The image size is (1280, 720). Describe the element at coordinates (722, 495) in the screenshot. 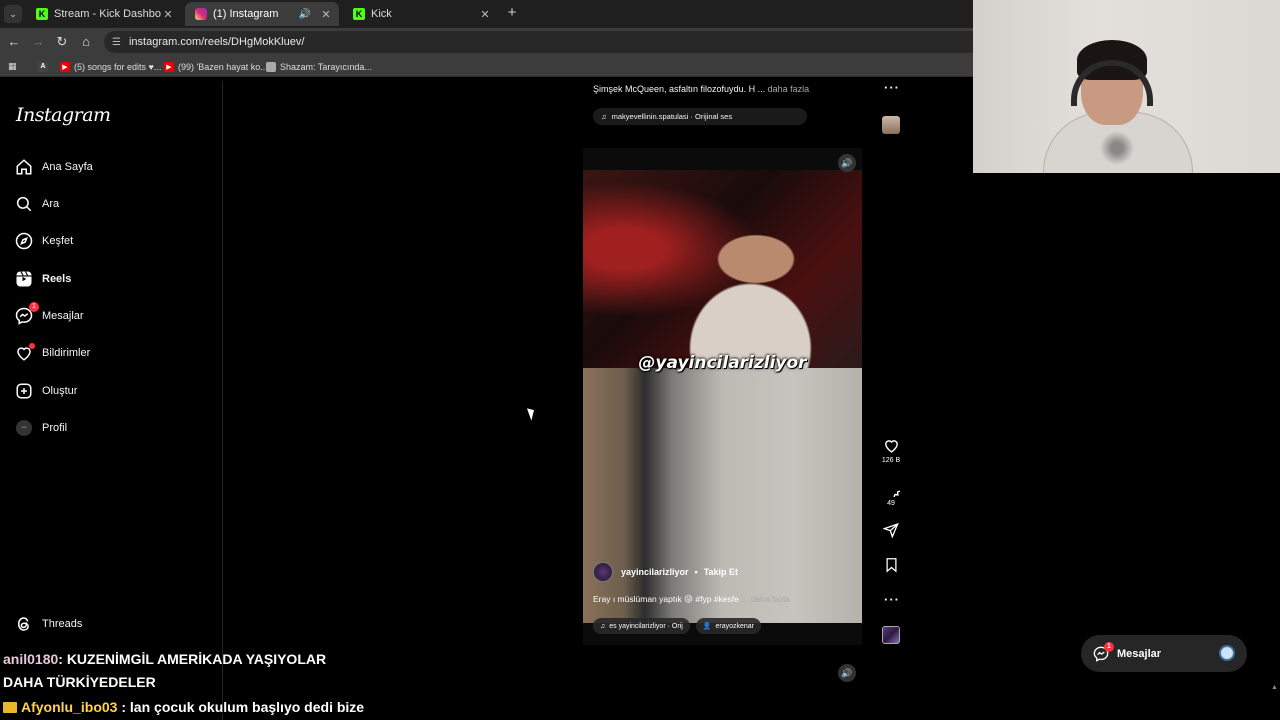

I see `reel-video-bottom-frame` at that location.